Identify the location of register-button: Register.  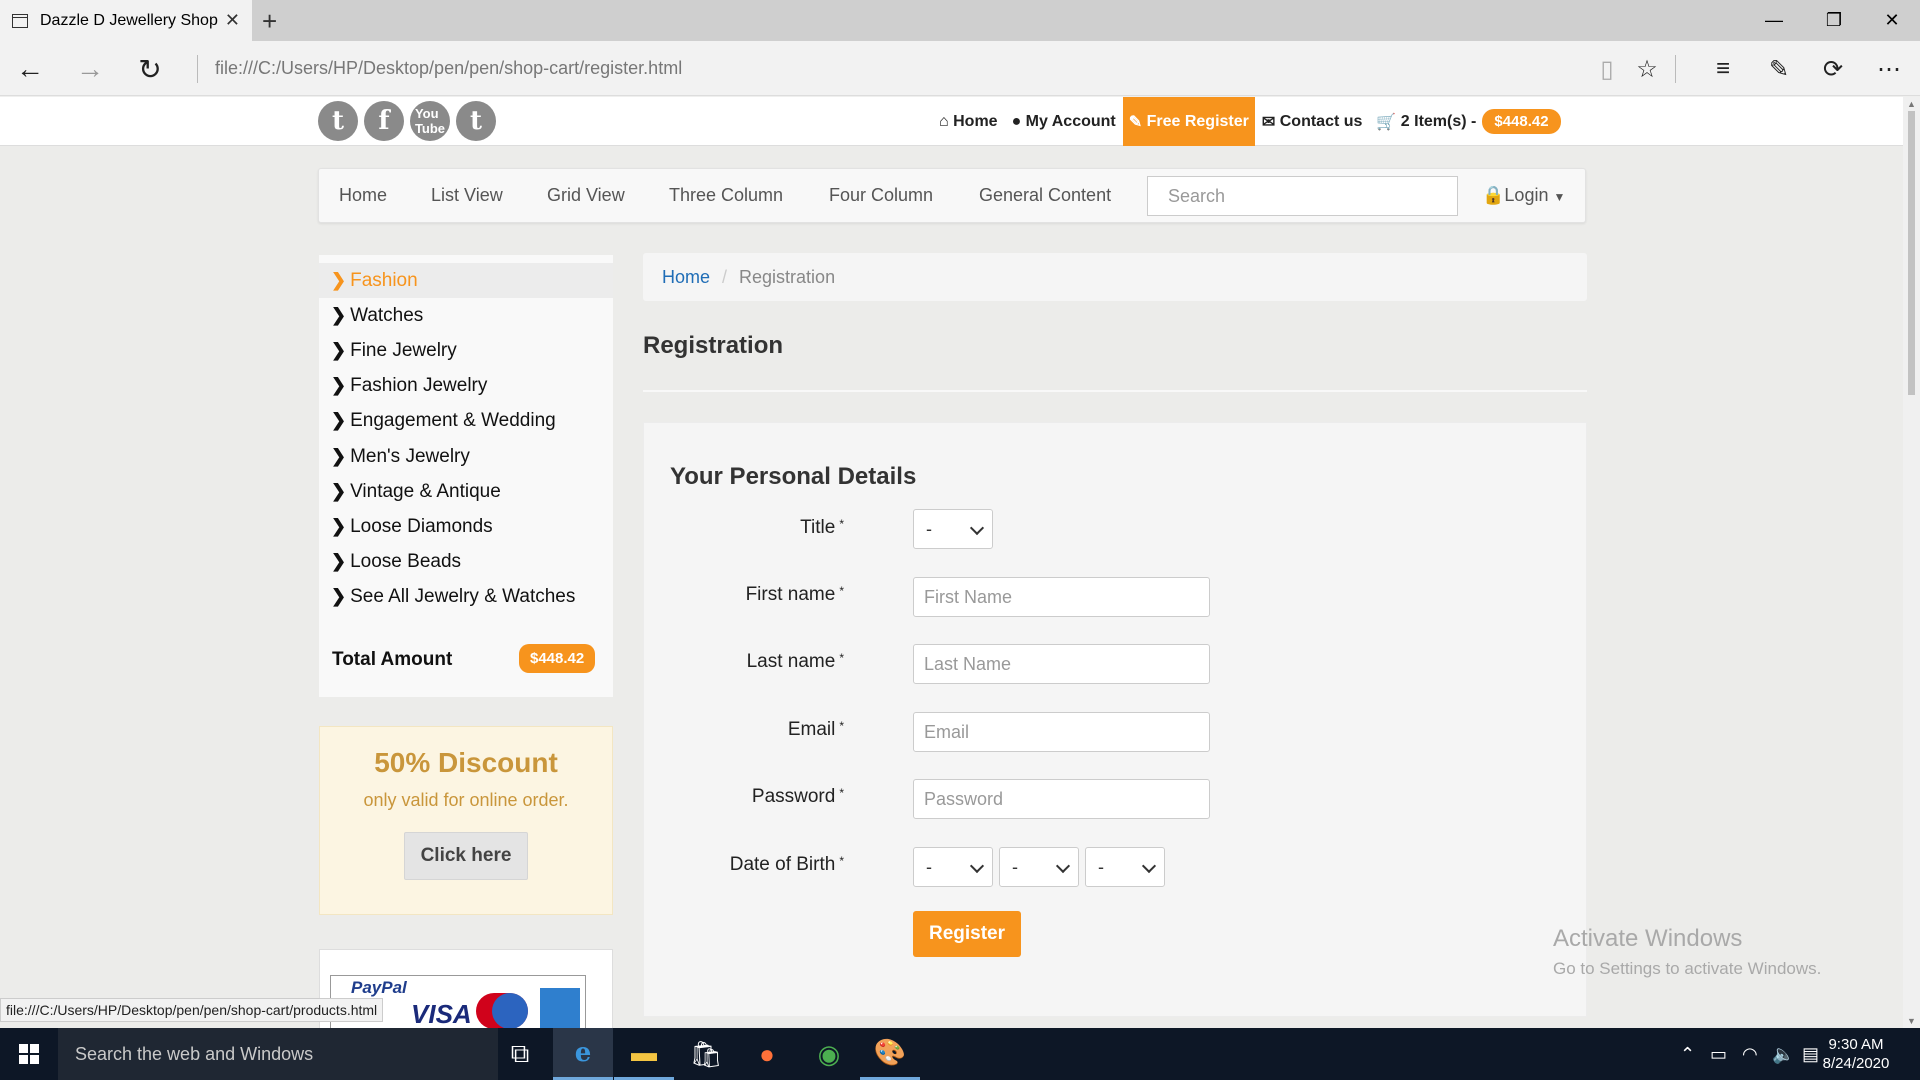
(967, 934).